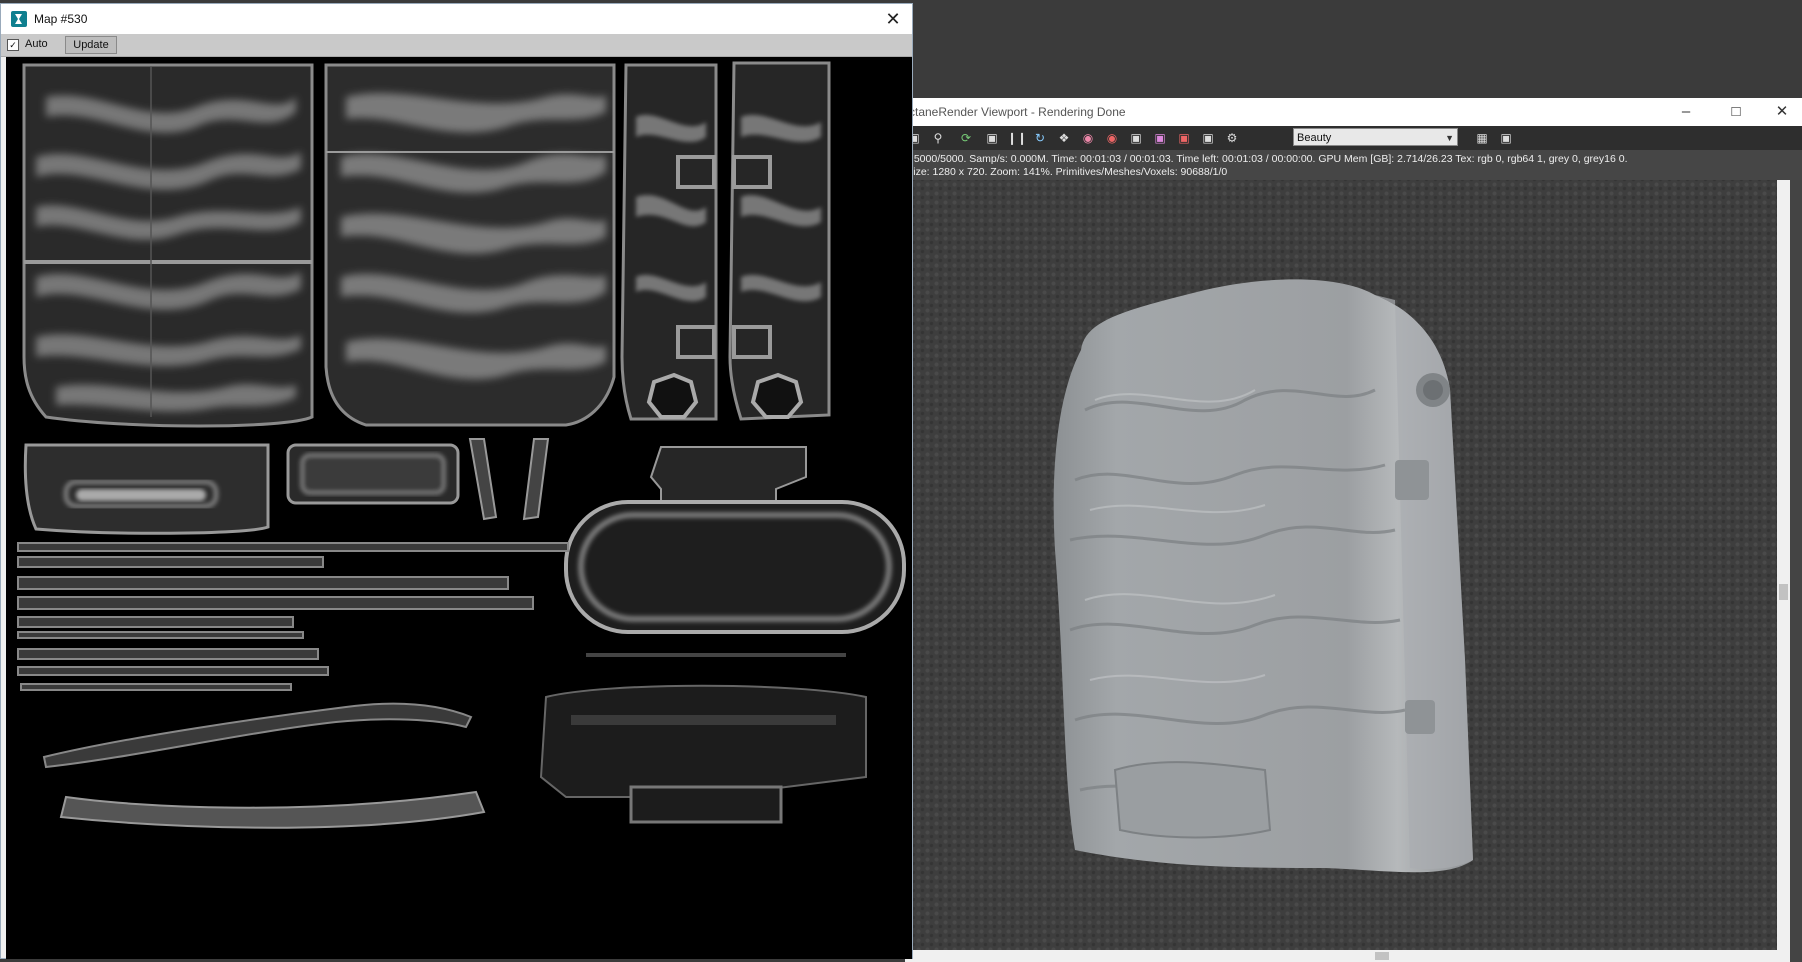  What do you see at coordinates (1112, 138) in the screenshot?
I see `region-render-icon: ◉` at bounding box center [1112, 138].